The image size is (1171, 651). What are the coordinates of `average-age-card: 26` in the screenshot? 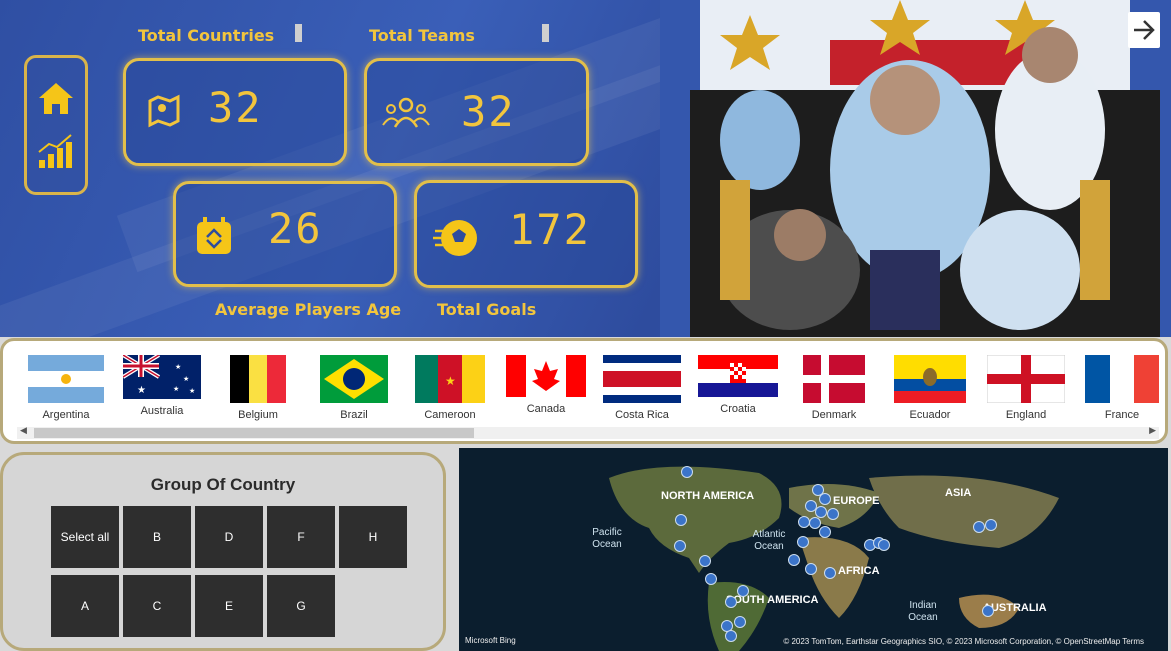 It's located at (285, 234).